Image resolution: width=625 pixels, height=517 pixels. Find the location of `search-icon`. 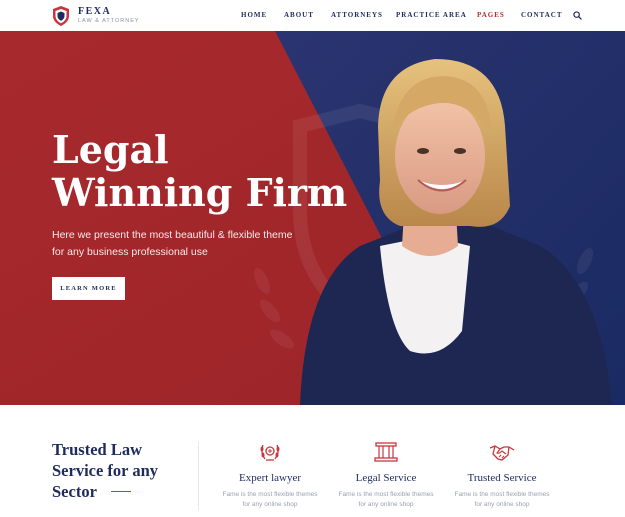

search-icon is located at coordinates (577, 15).